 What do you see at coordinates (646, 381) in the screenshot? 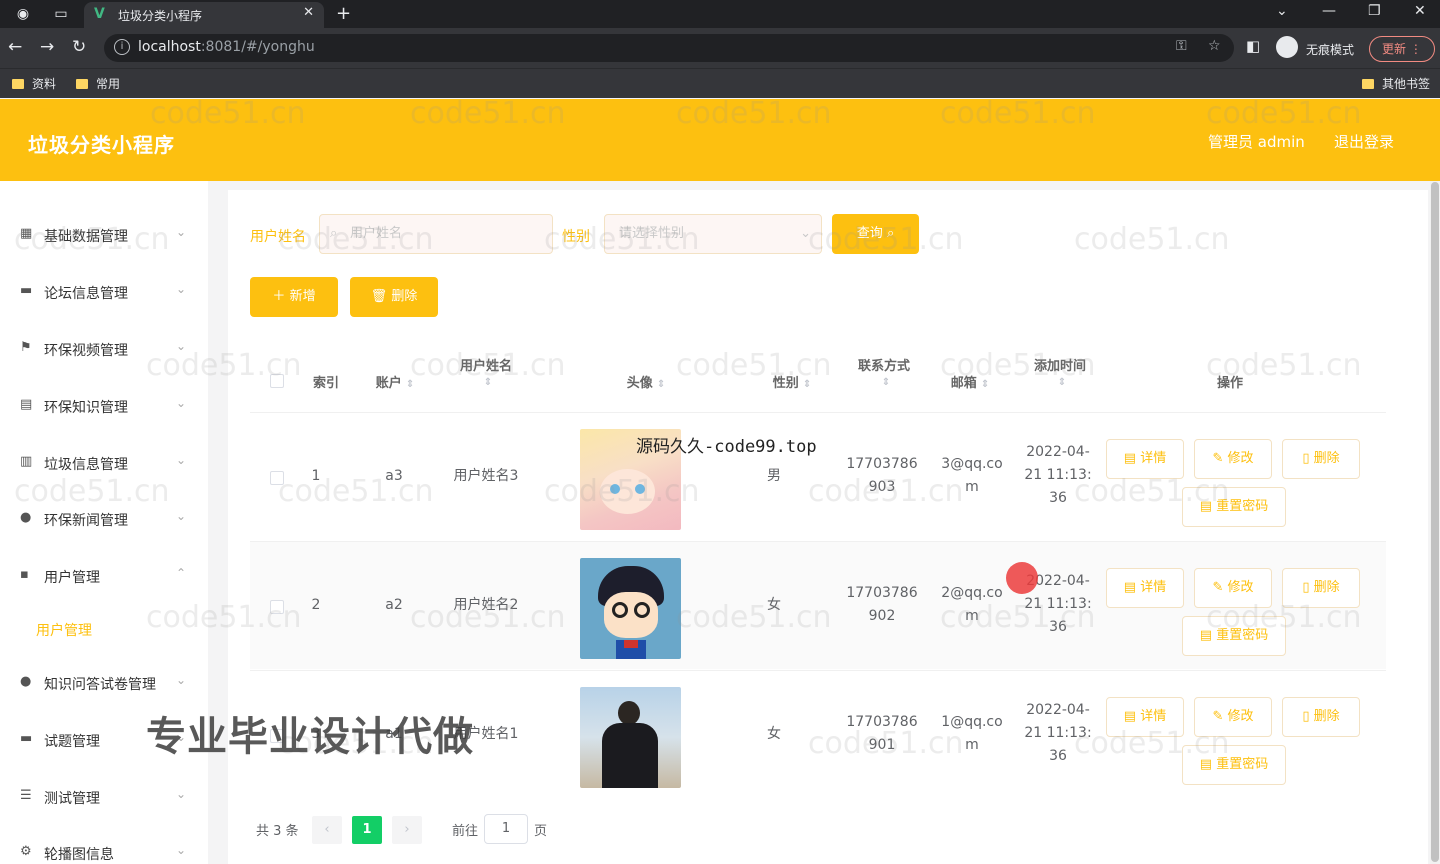
I see `th-avatar: 头像 ⇕` at bounding box center [646, 381].